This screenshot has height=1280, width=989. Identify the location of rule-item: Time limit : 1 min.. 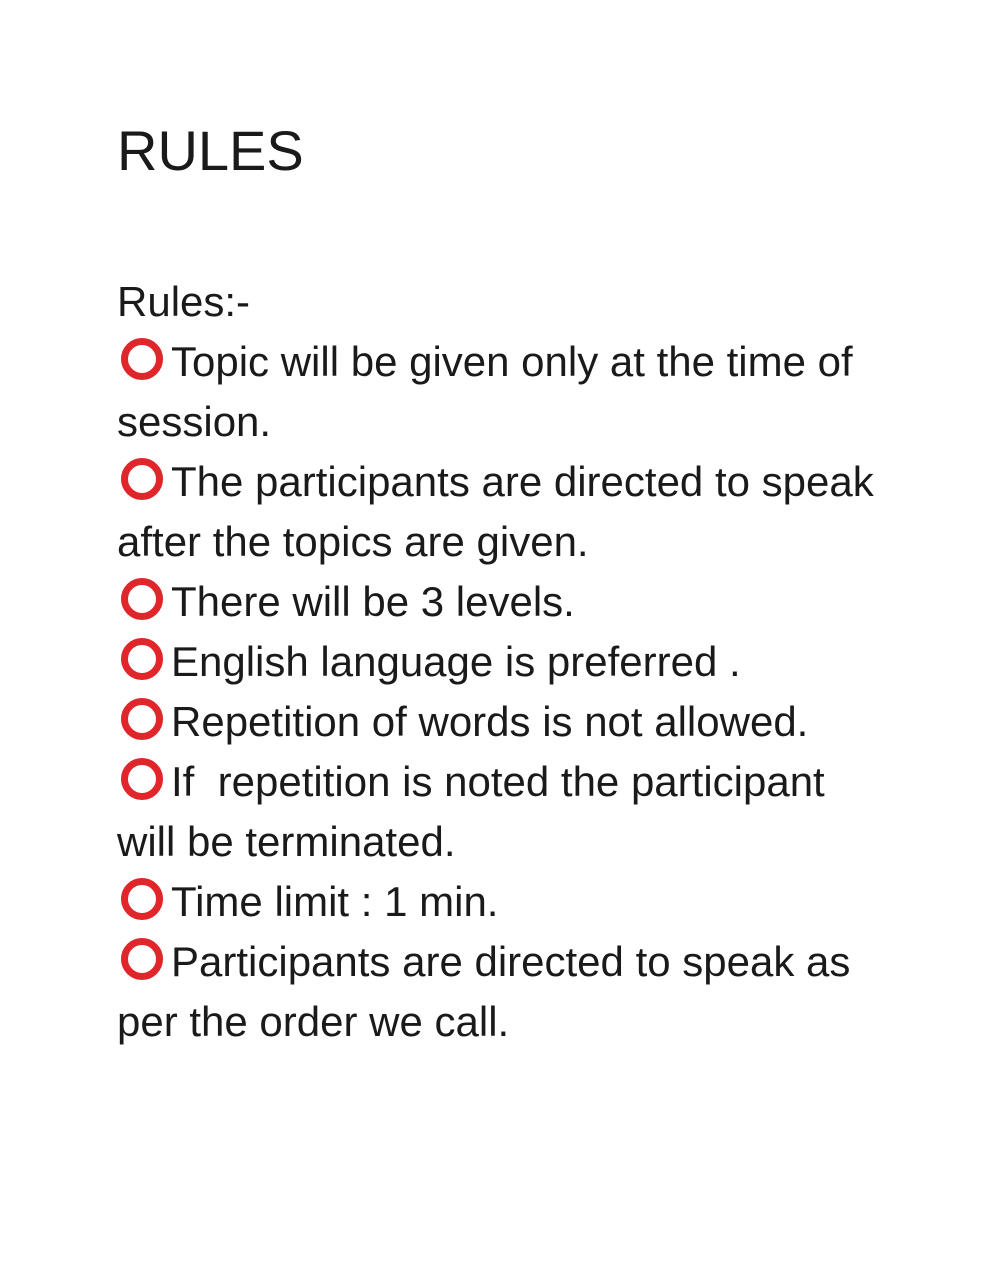
(502, 902).